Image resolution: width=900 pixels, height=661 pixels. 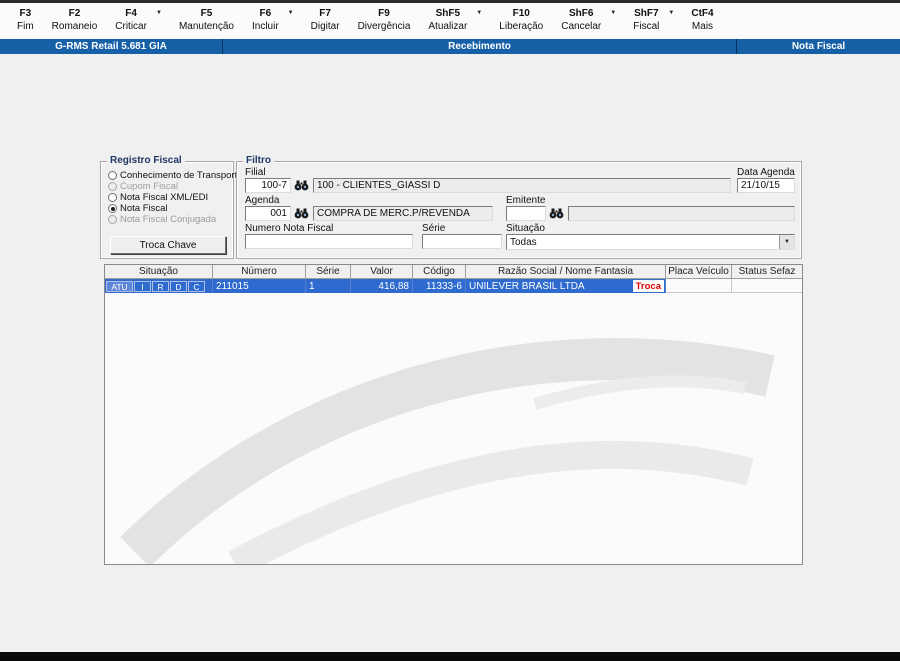 I want to click on toolbar-key: F7, so click(x=325, y=13).